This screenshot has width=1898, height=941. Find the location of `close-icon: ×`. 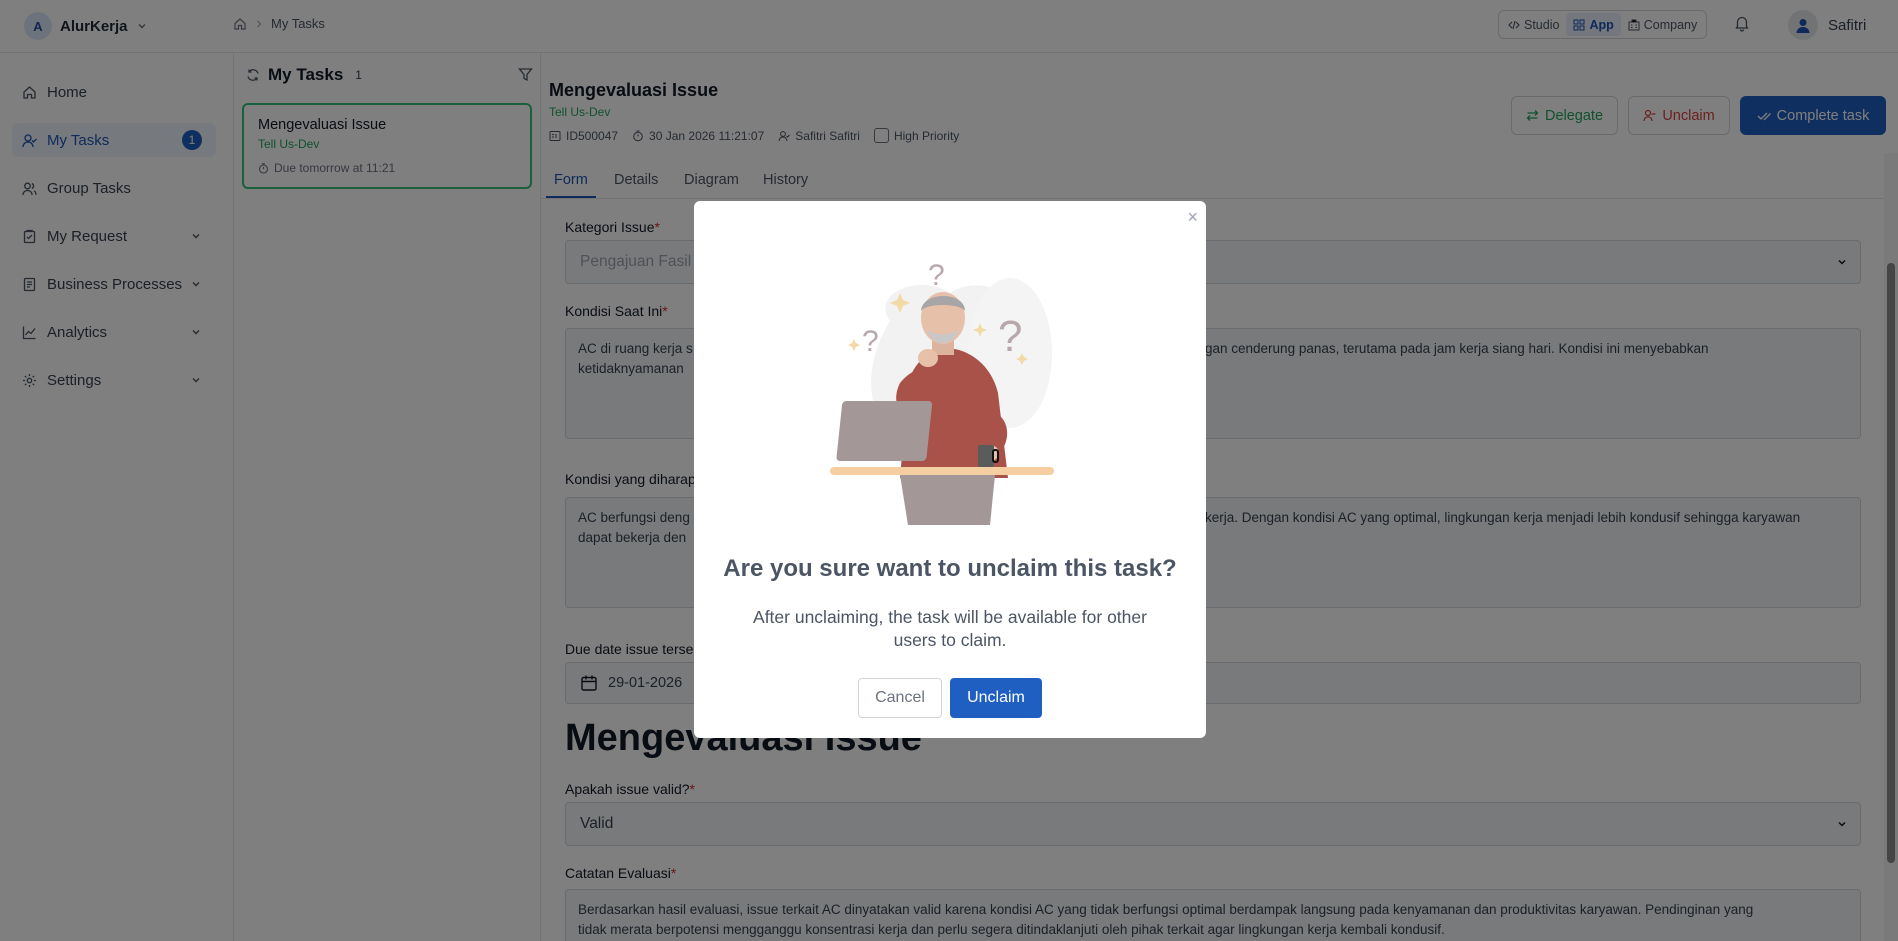

close-icon: × is located at coordinates (1192, 217).